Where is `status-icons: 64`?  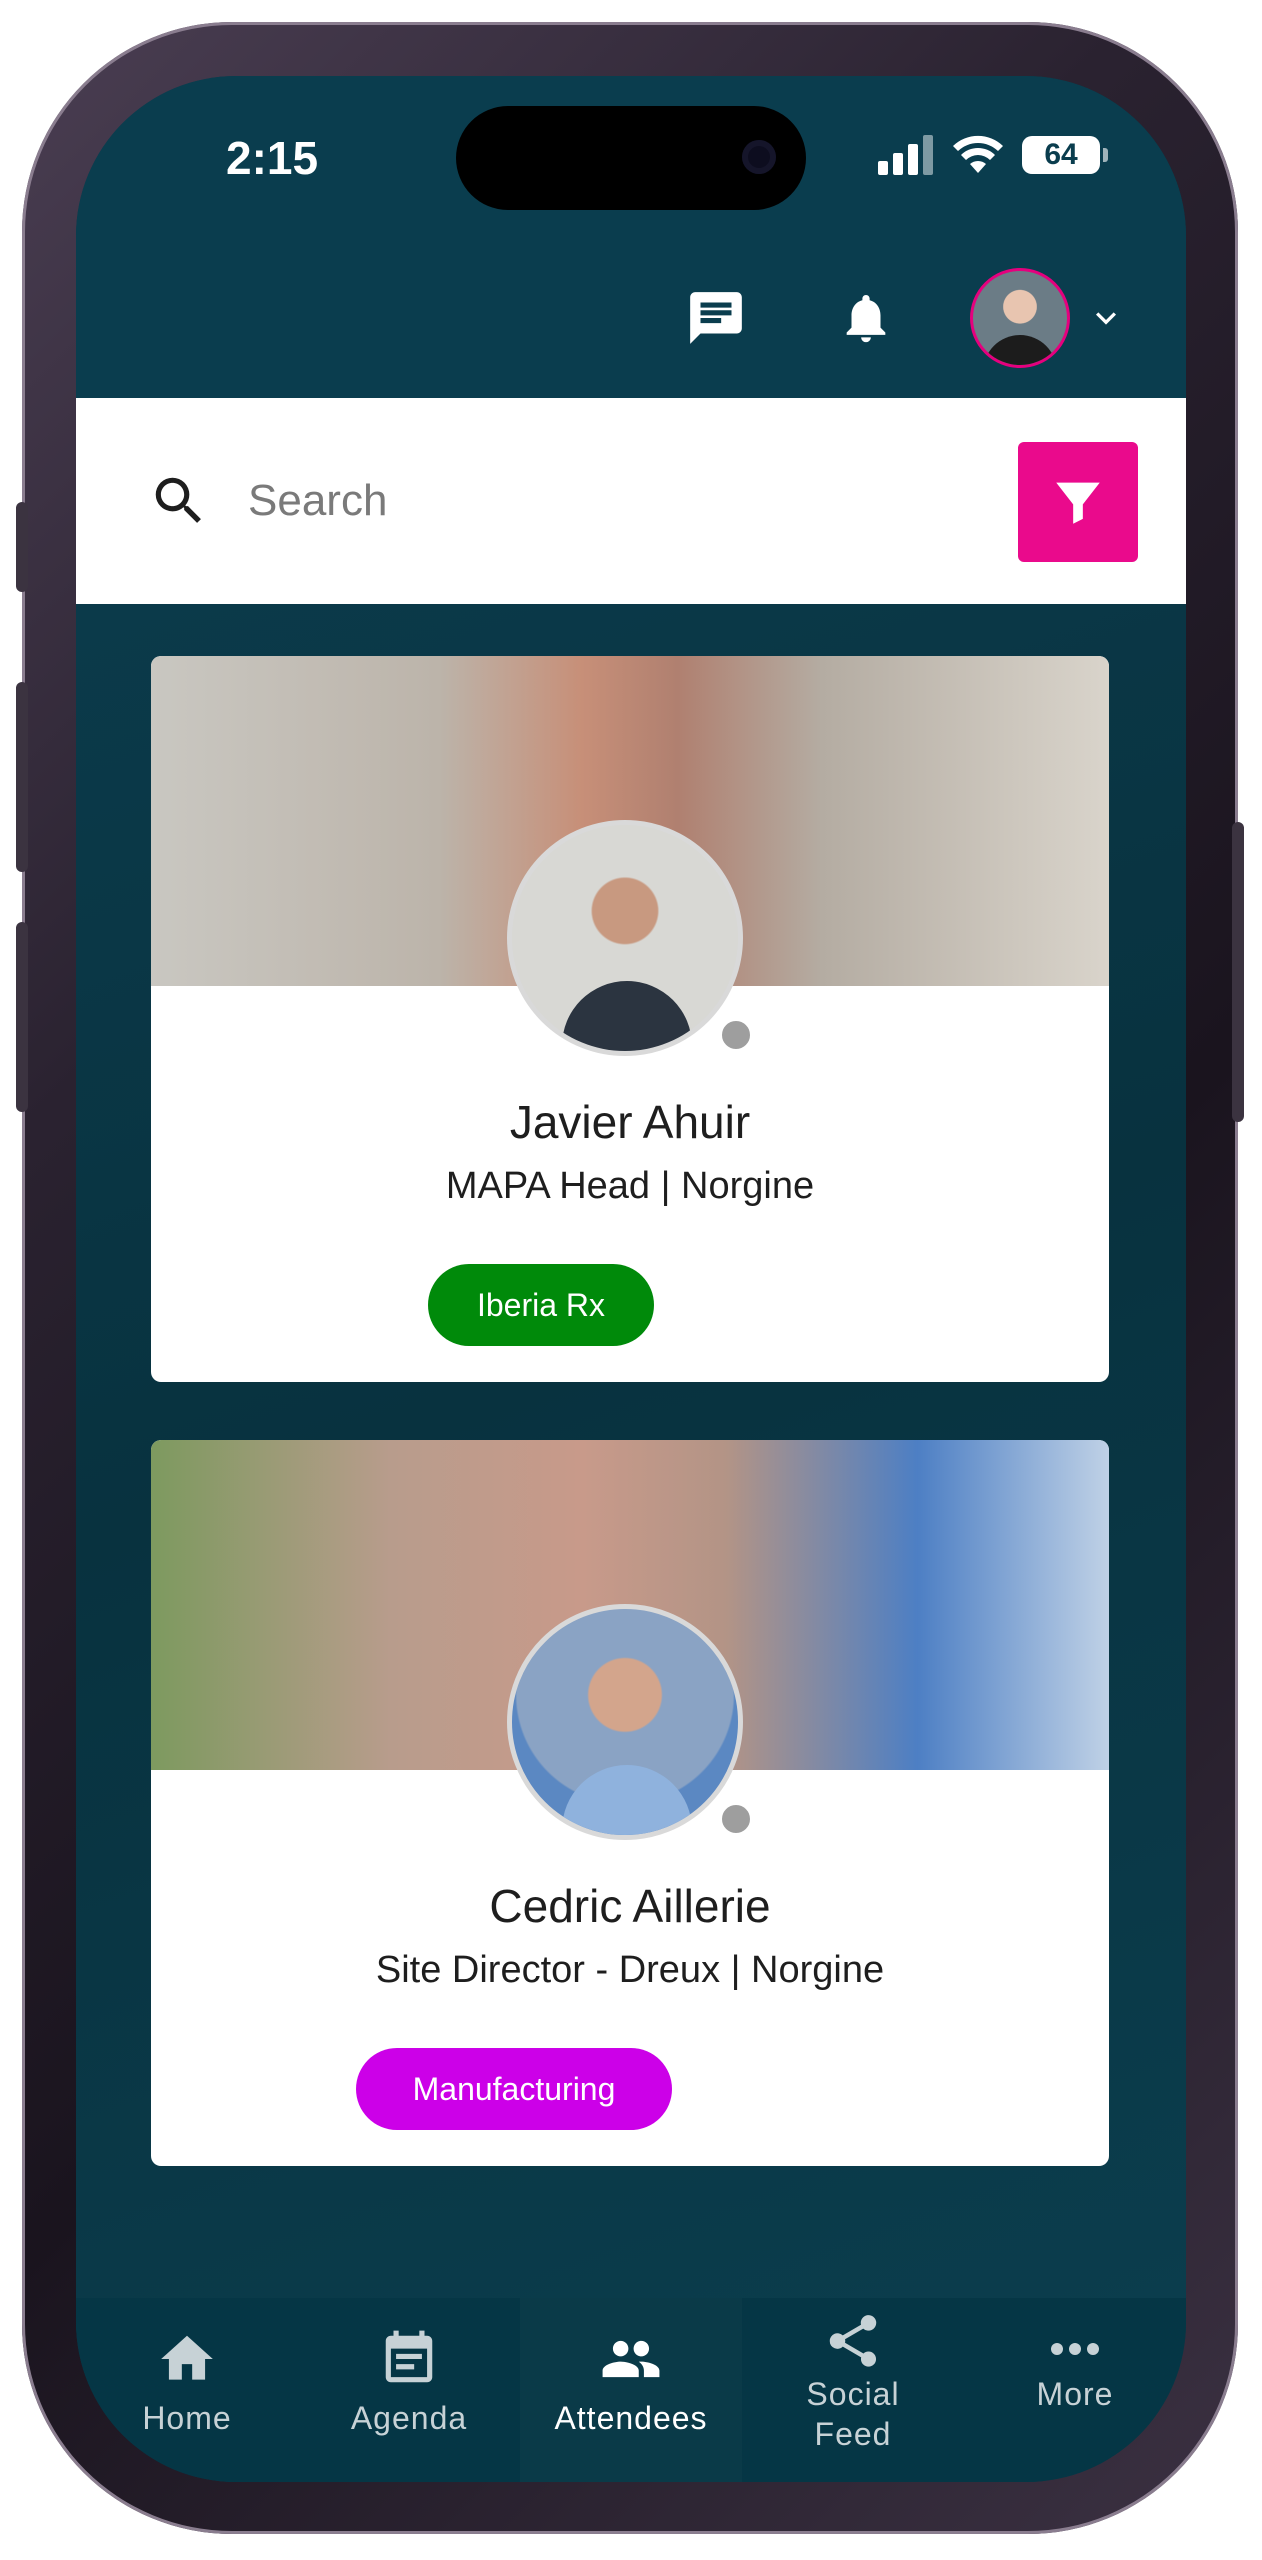
status-icons: 64 is located at coordinates (993, 155).